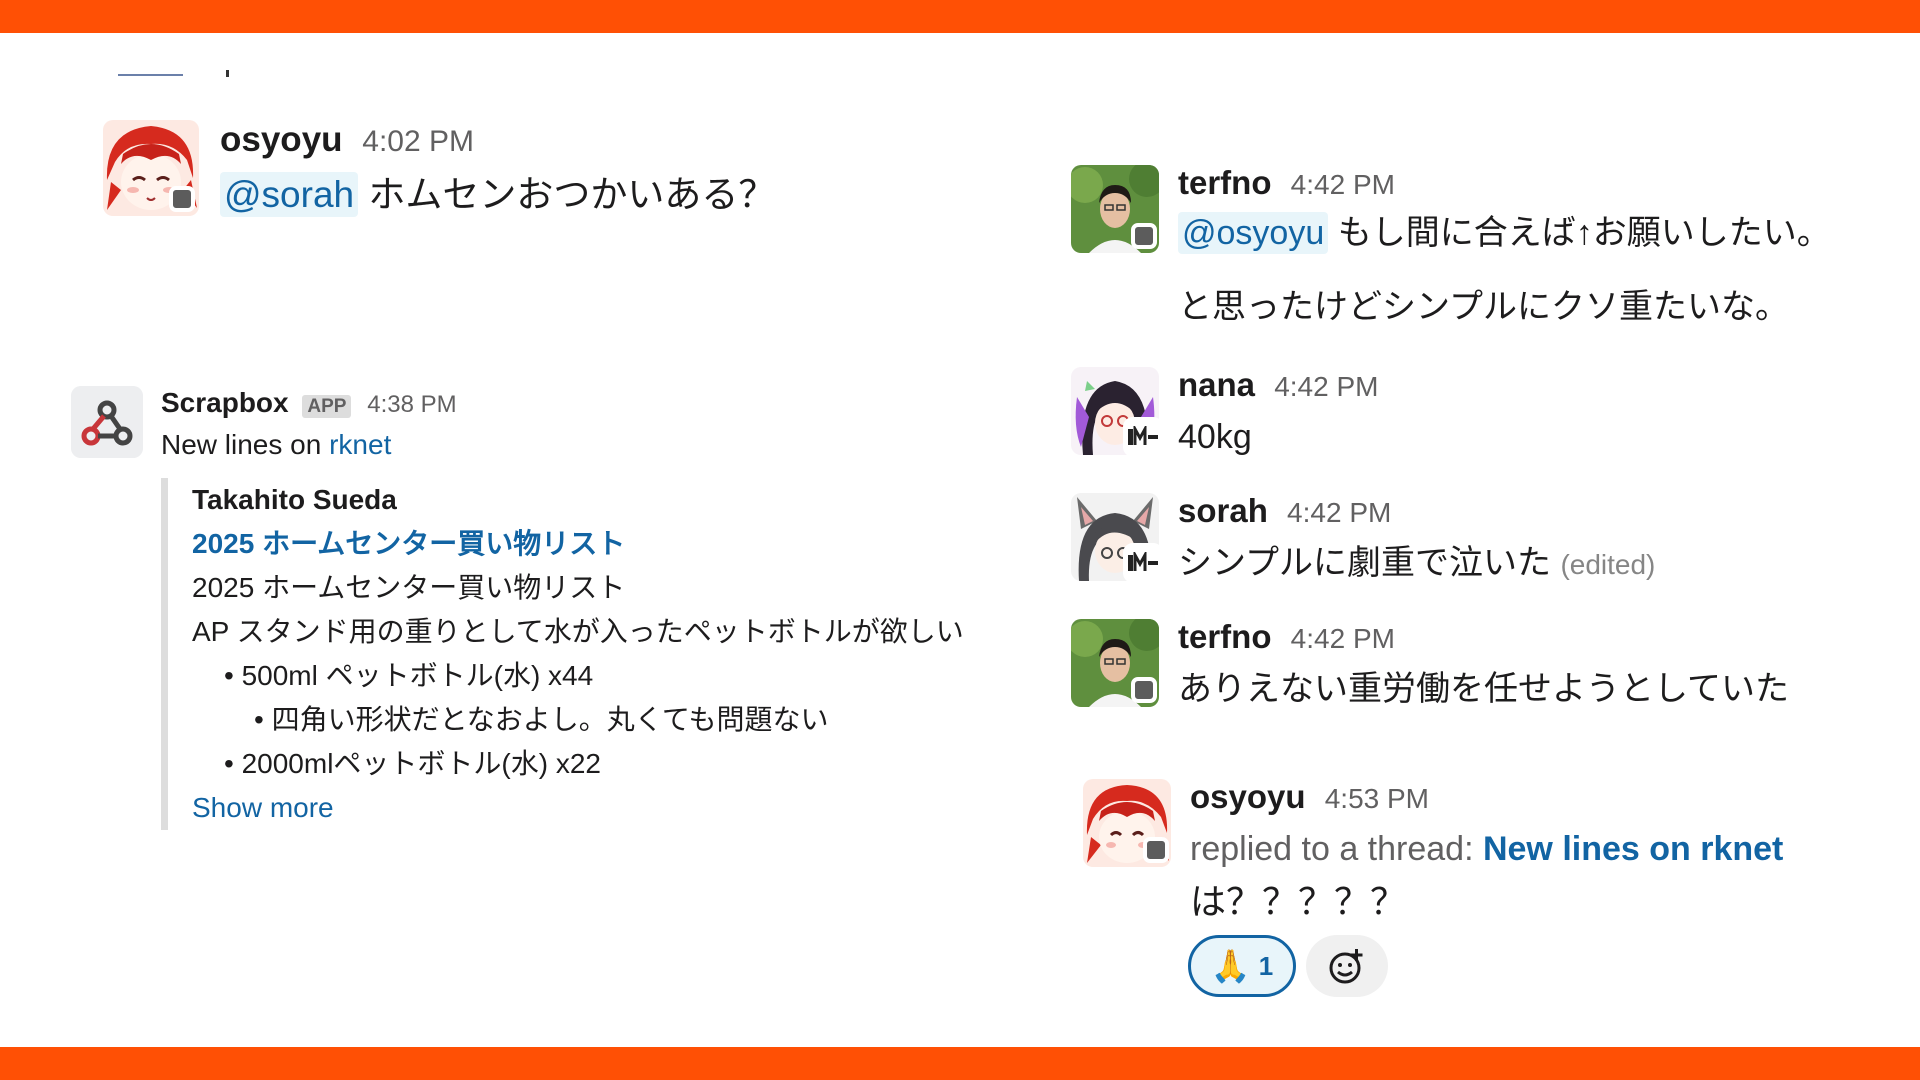 The width and height of the screenshot is (1920, 1080). I want to click on attachment-bullet: • 2000mlペットボトル(水) x22, so click(412, 763).